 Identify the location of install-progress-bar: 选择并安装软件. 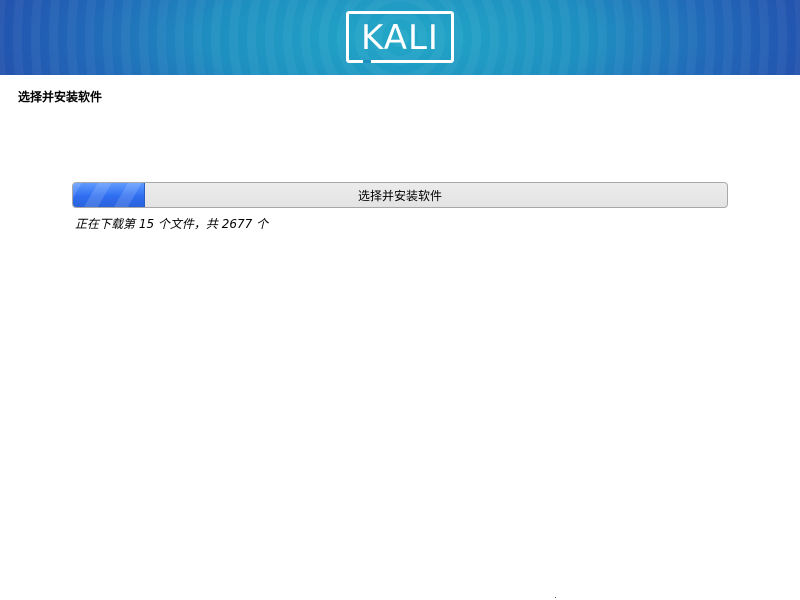
(400, 195).